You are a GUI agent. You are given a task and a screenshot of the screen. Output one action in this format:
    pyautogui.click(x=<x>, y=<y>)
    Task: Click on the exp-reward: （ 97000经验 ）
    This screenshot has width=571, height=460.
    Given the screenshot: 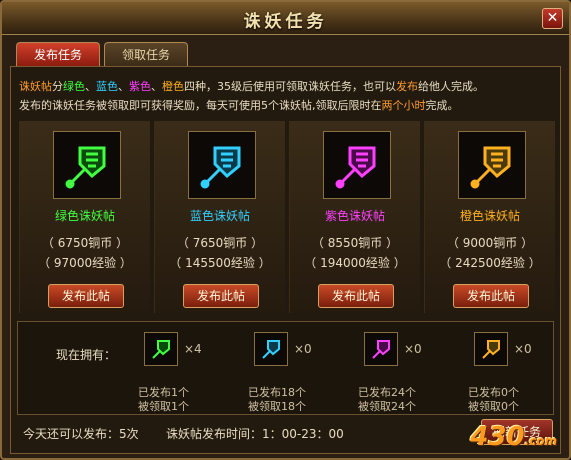 What is the action you would take?
    pyautogui.click(x=85, y=263)
    